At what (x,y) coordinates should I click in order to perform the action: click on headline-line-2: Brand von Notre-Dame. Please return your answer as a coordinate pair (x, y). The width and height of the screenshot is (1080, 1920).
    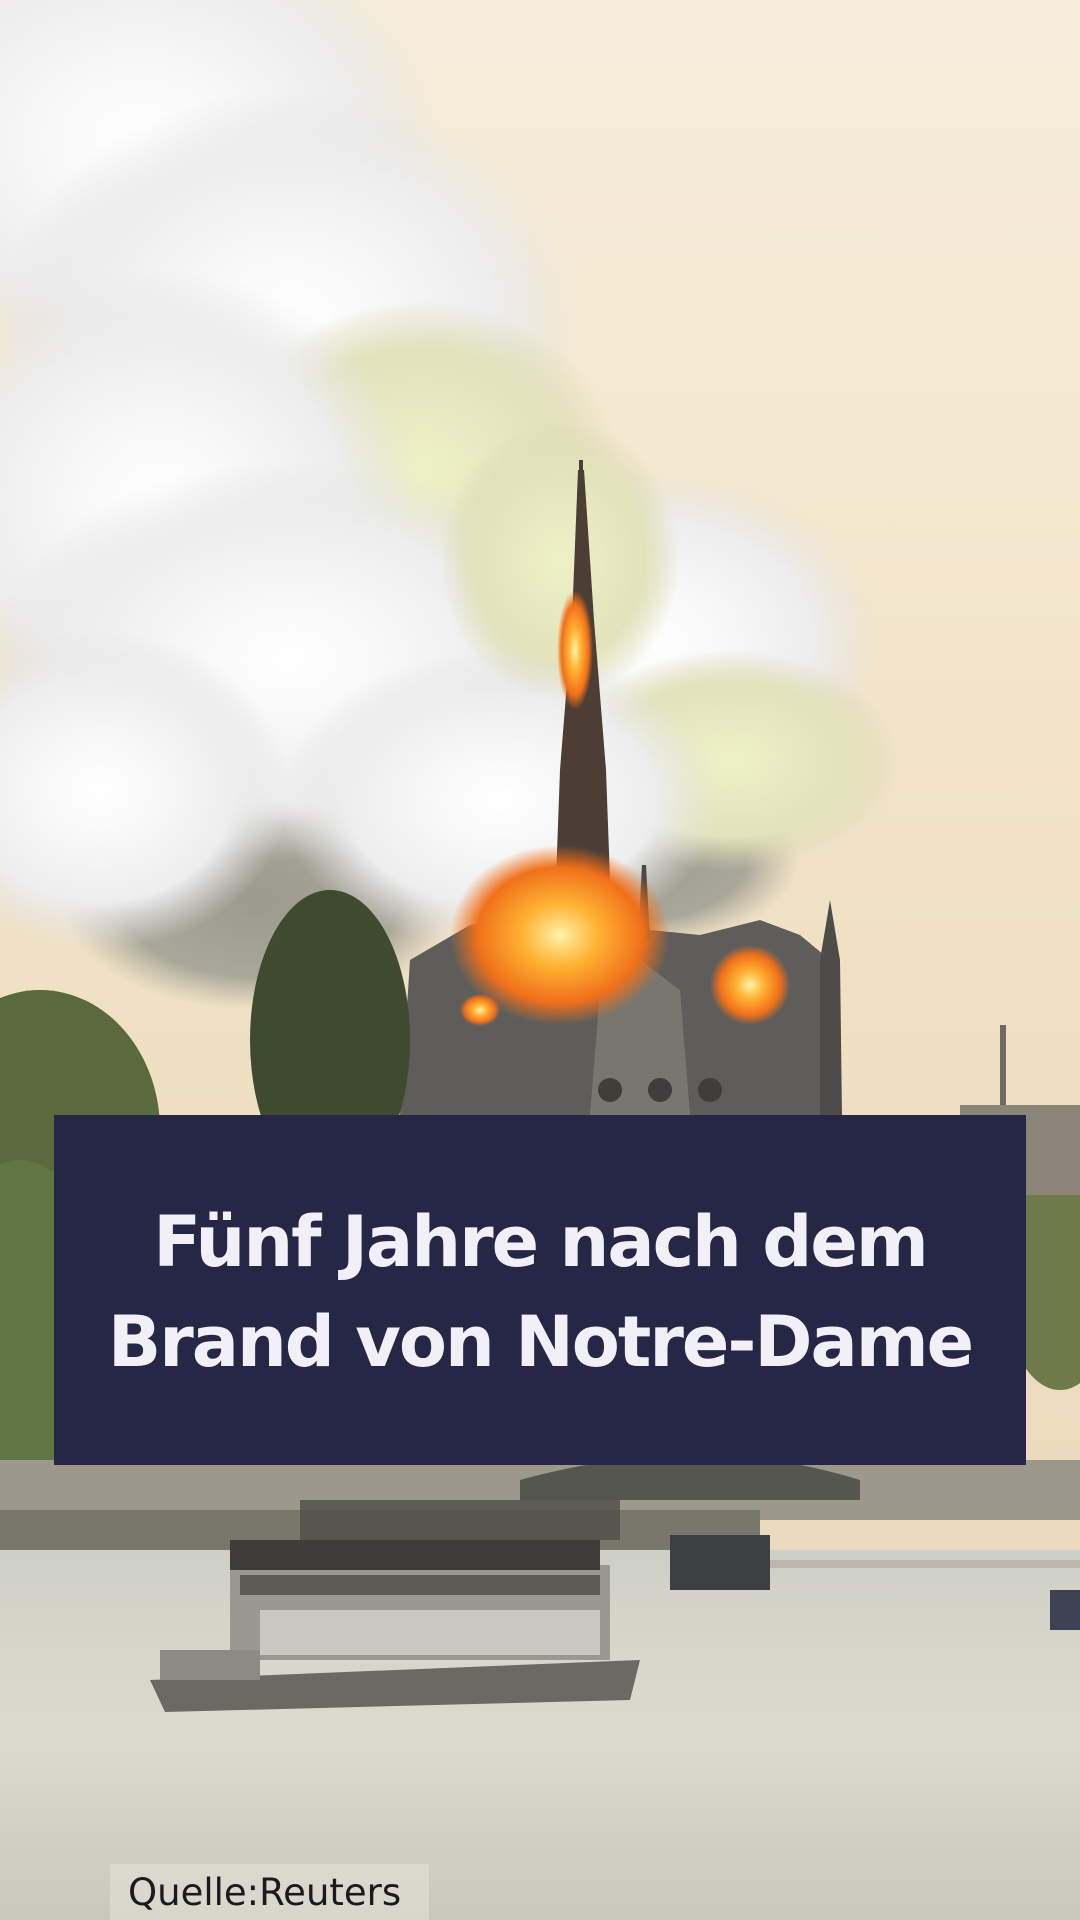
    Looking at the image, I should click on (540, 1342).